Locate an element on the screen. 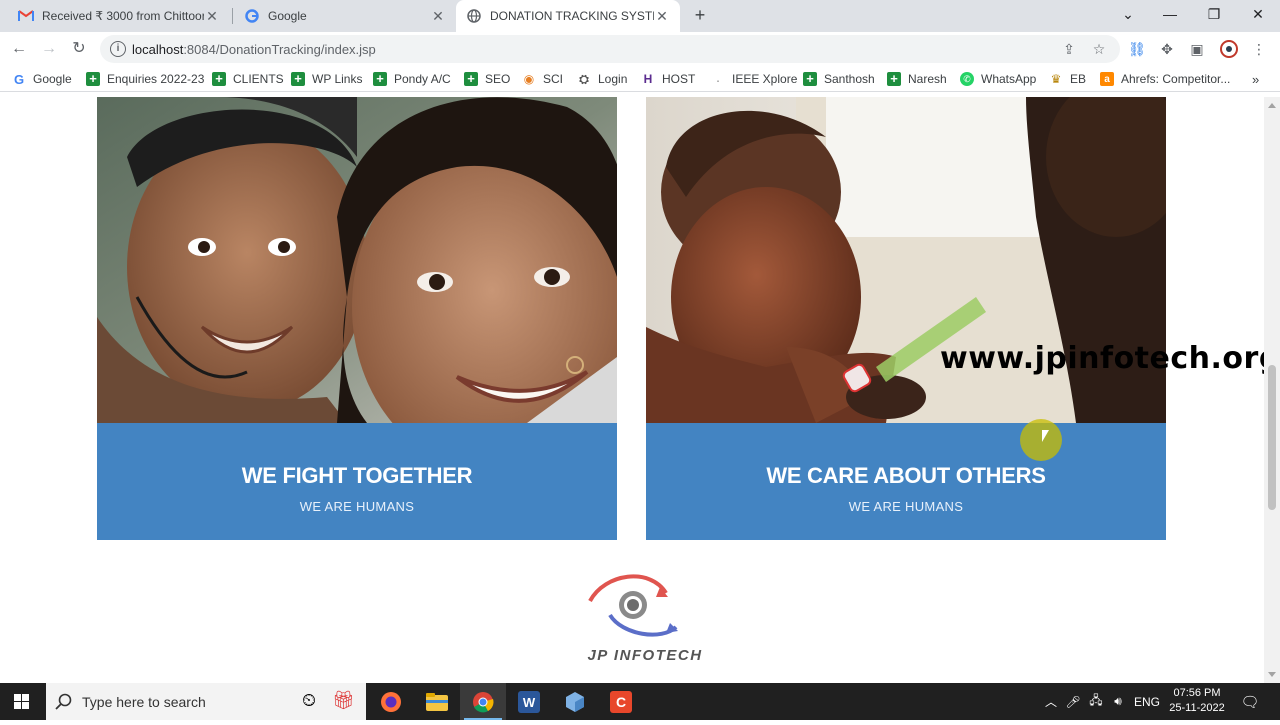  scrollbar-thumb is located at coordinates (1272, 437).